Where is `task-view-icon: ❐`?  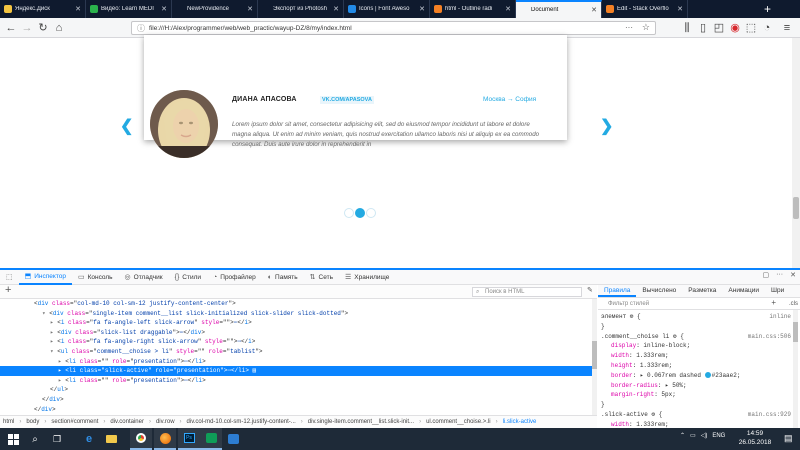
task-view-icon: ❐ is located at coordinates (57, 439).